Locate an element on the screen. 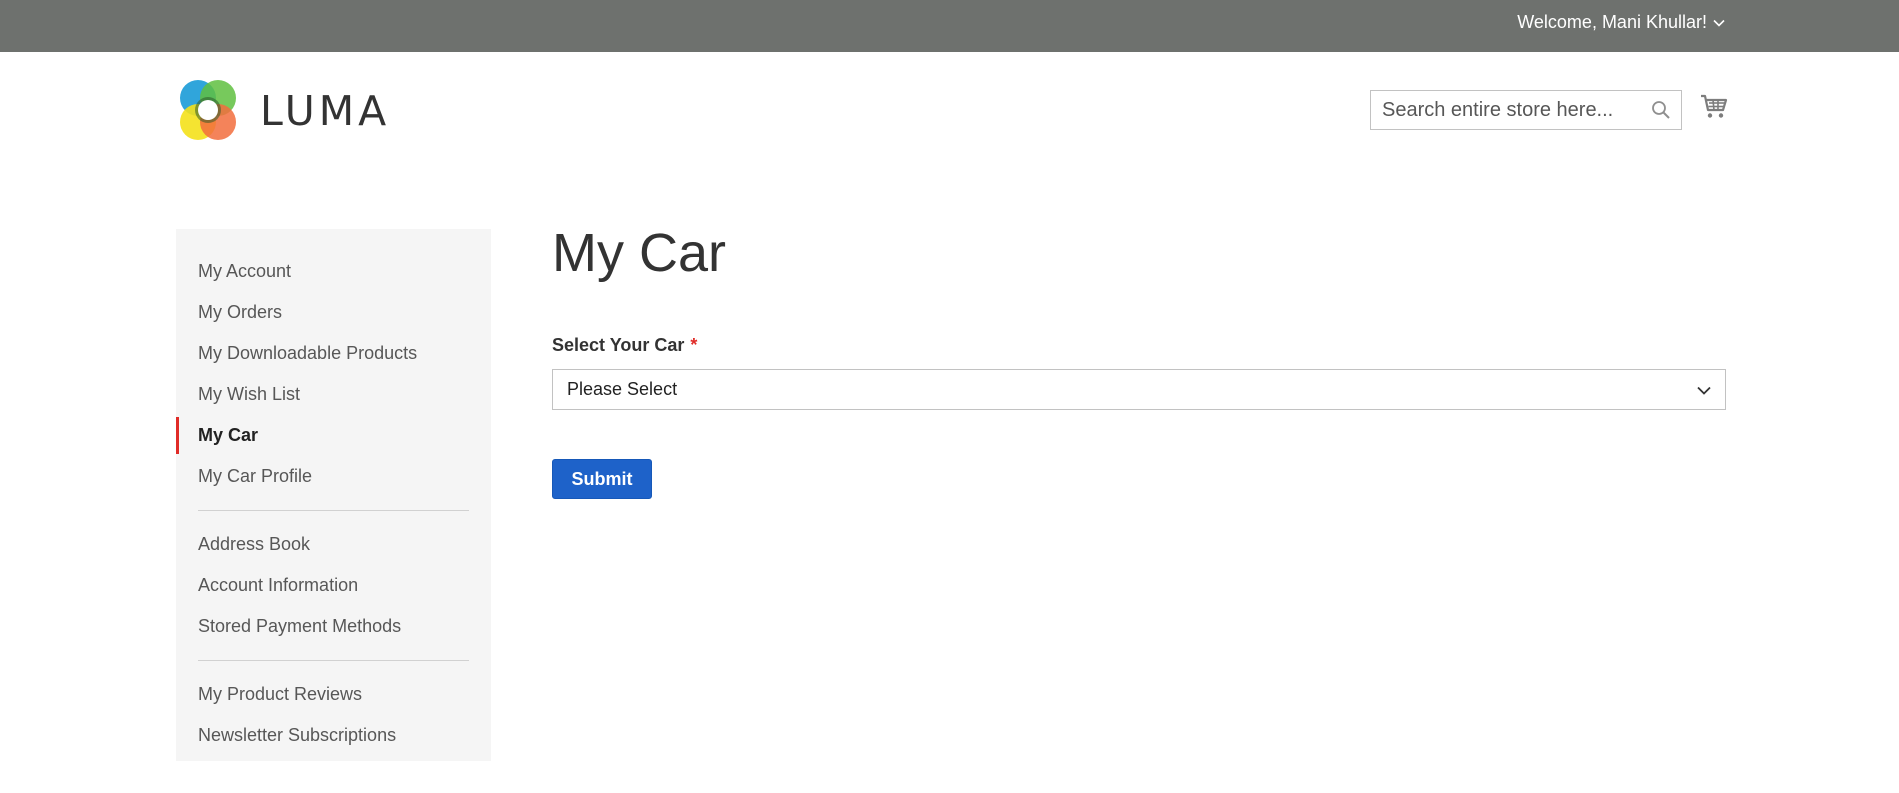 The image size is (1899, 793). car-select: Please Select is located at coordinates (1139, 389).